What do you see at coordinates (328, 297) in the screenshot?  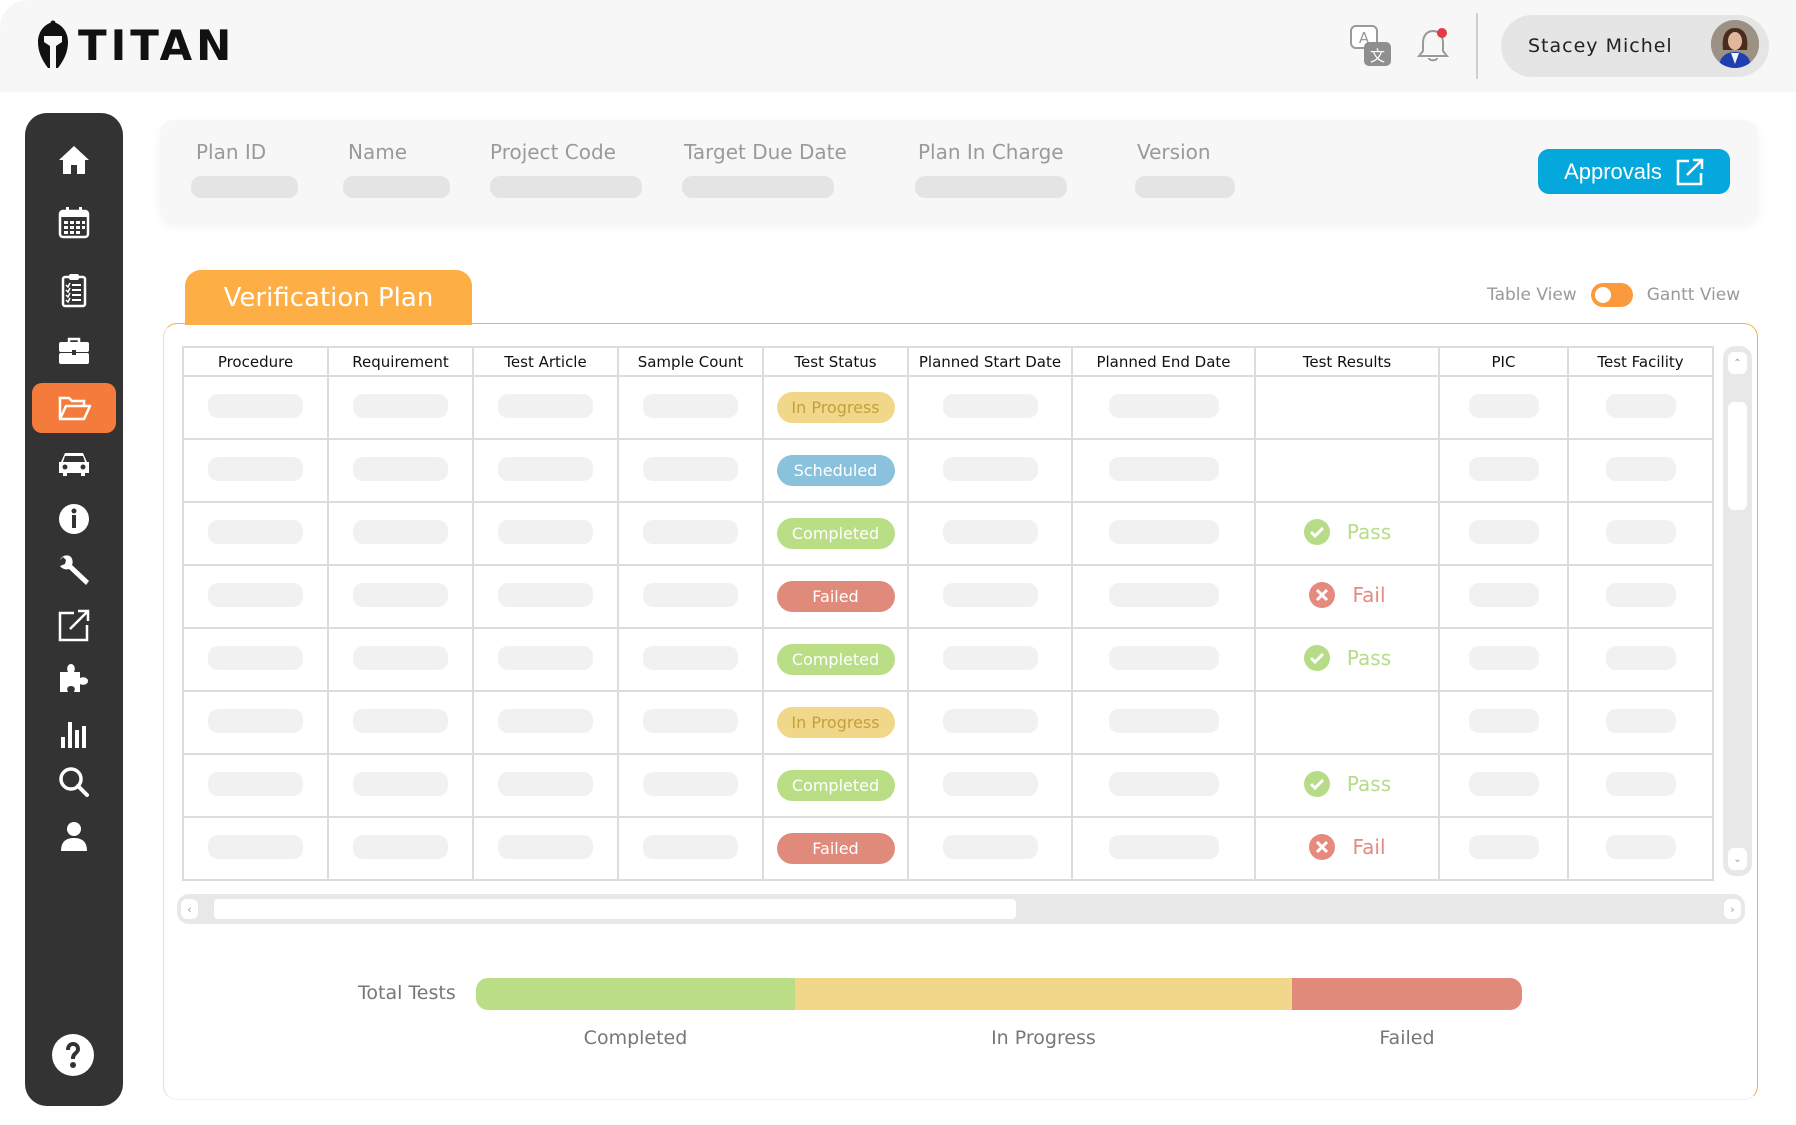 I see `tab-verification-plan: Verification Plan` at bounding box center [328, 297].